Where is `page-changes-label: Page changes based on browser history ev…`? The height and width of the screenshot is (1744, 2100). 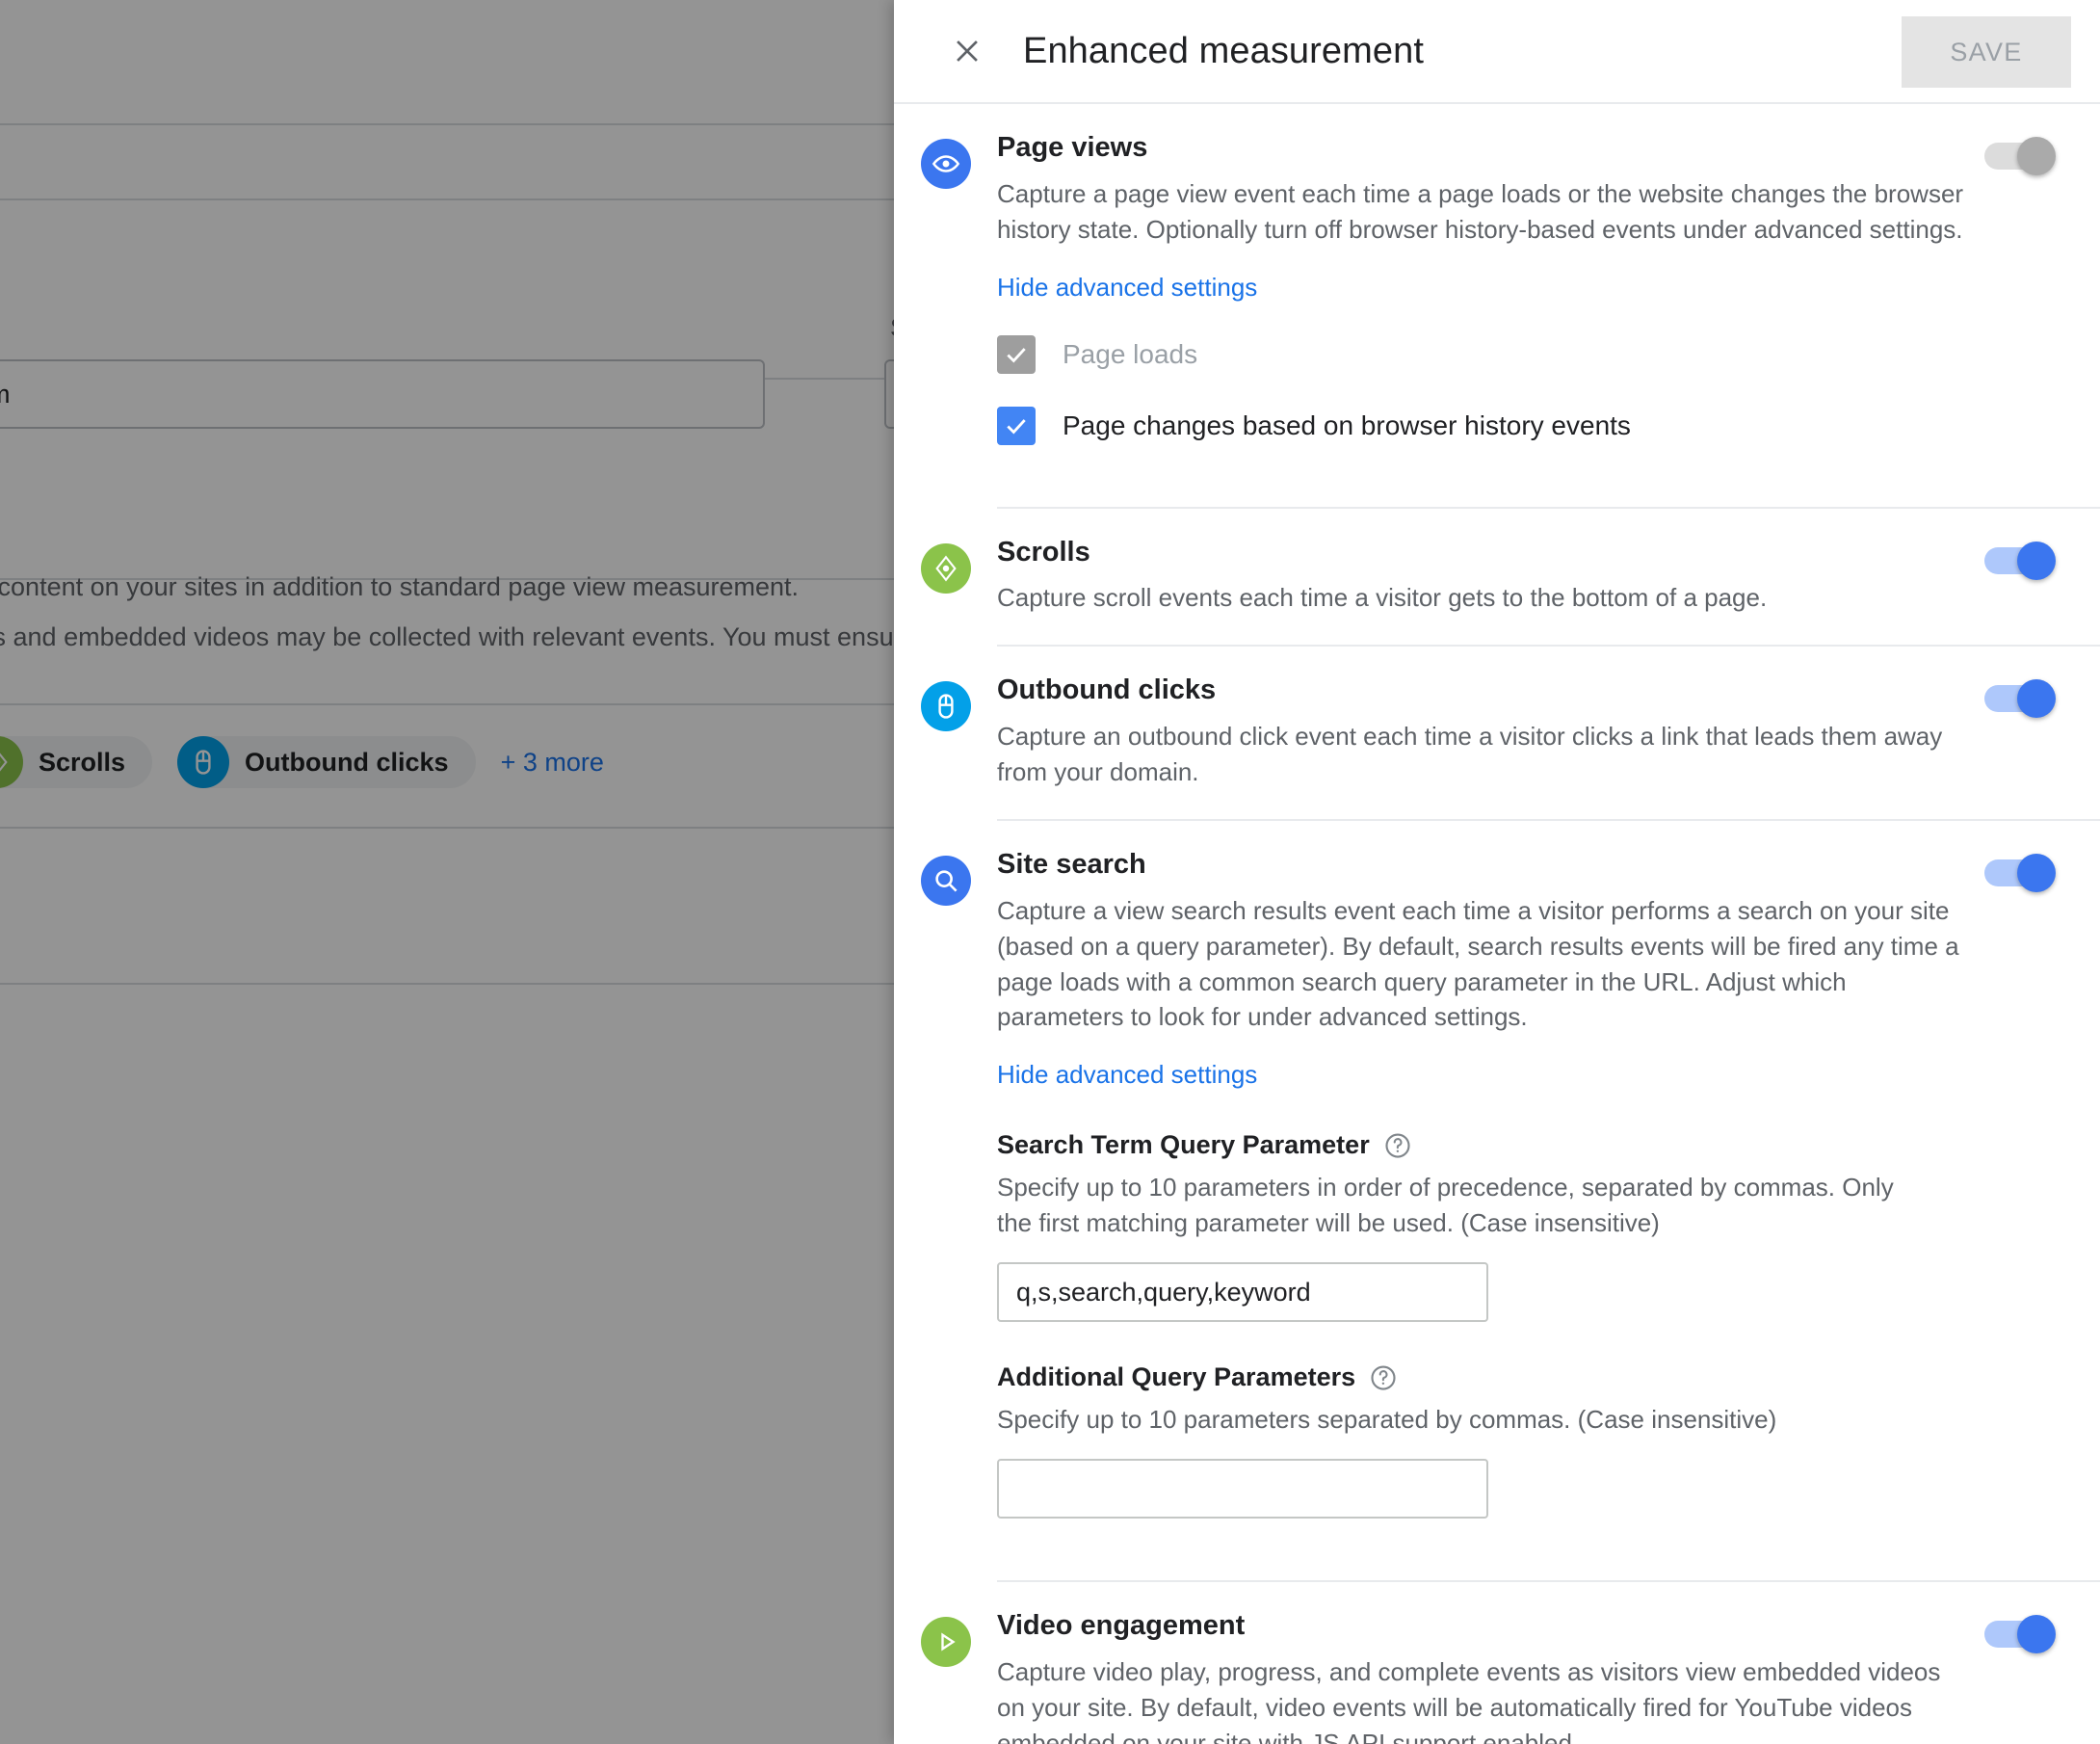
page-changes-label: Page changes based on browser history ev… is located at coordinates (1347, 425).